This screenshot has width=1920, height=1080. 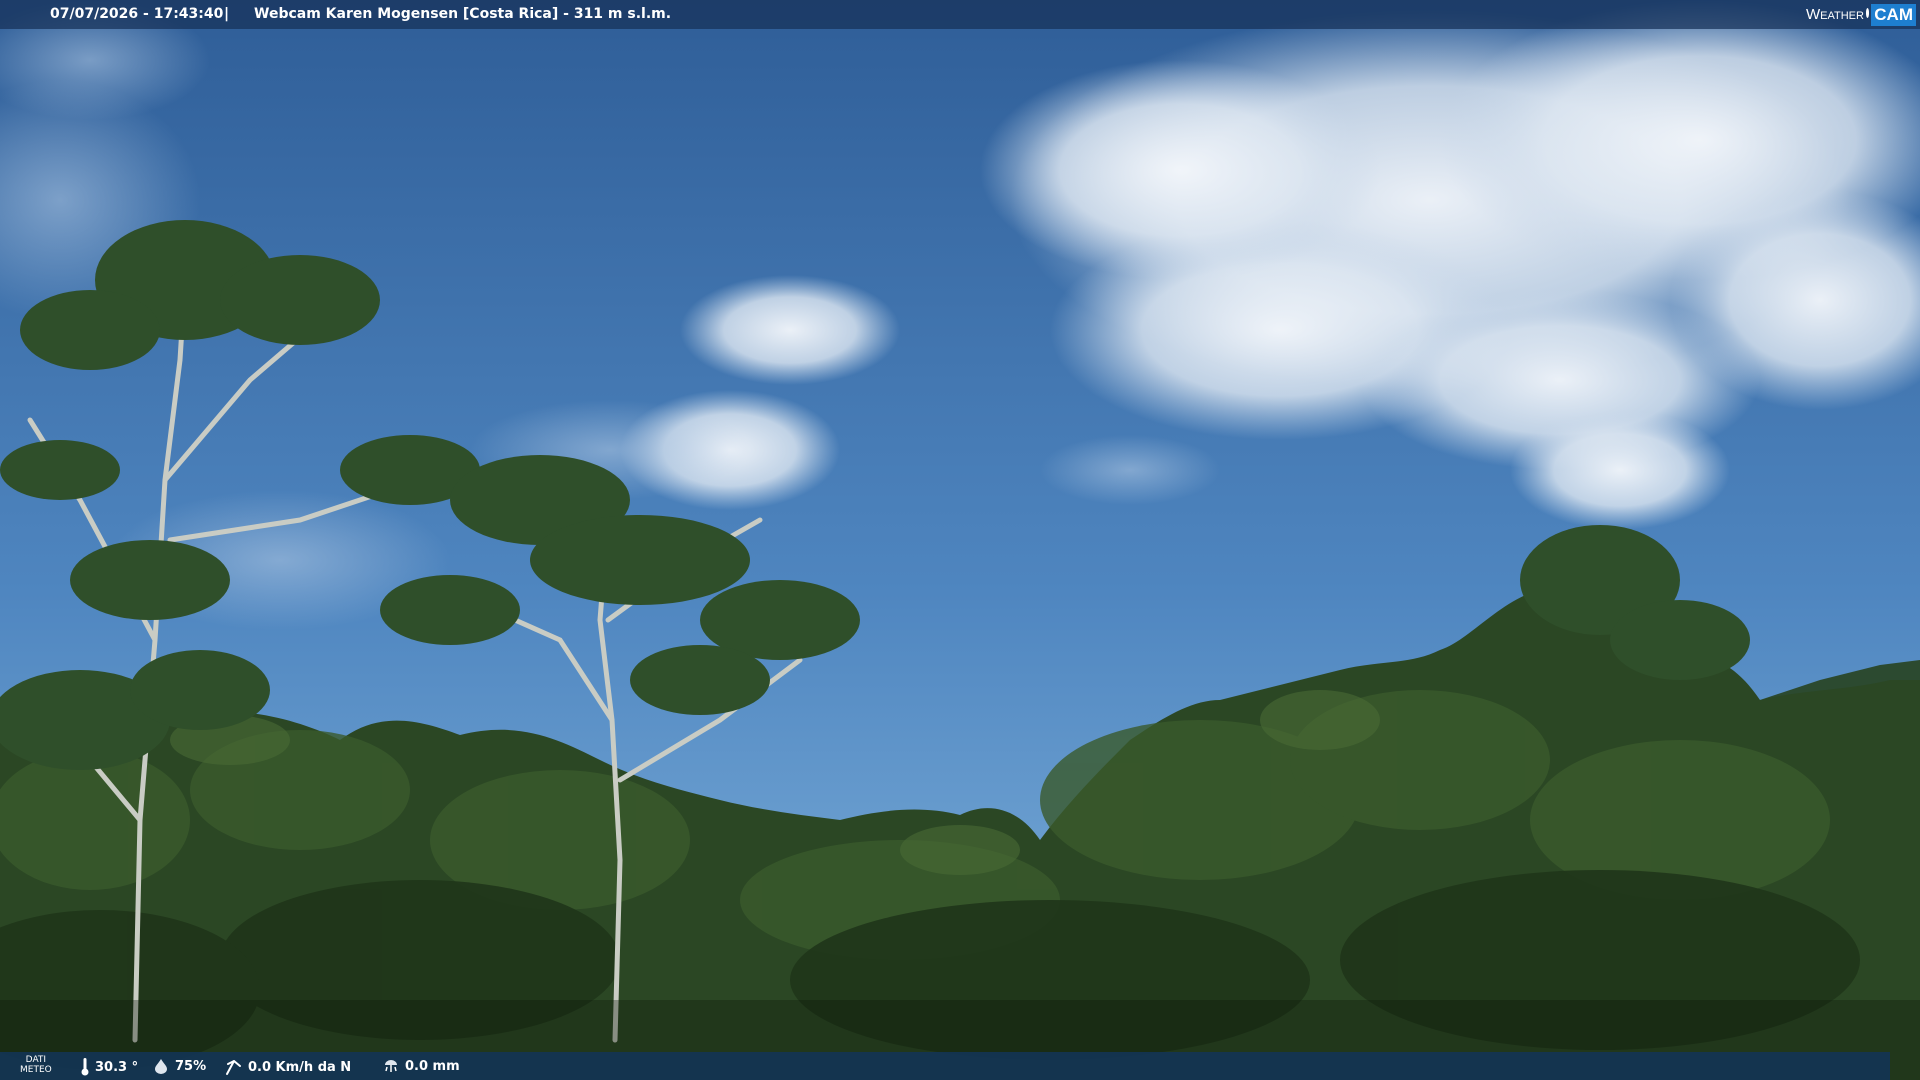 What do you see at coordinates (432, 1066) in the screenshot?
I see `rain-value: 0.0 mm` at bounding box center [432, 1066].